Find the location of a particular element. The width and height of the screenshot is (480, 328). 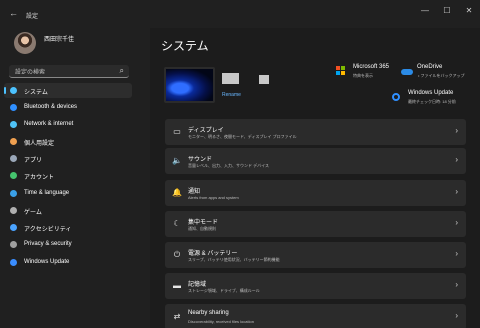

wifi-icon is located at coordinates (13, 124).